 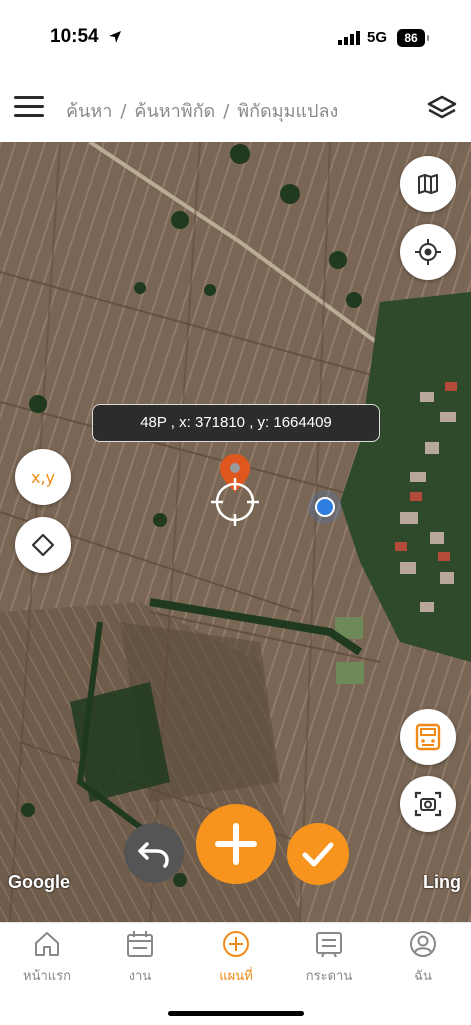 I want to click on locate-button, so click(x=428, y=252).